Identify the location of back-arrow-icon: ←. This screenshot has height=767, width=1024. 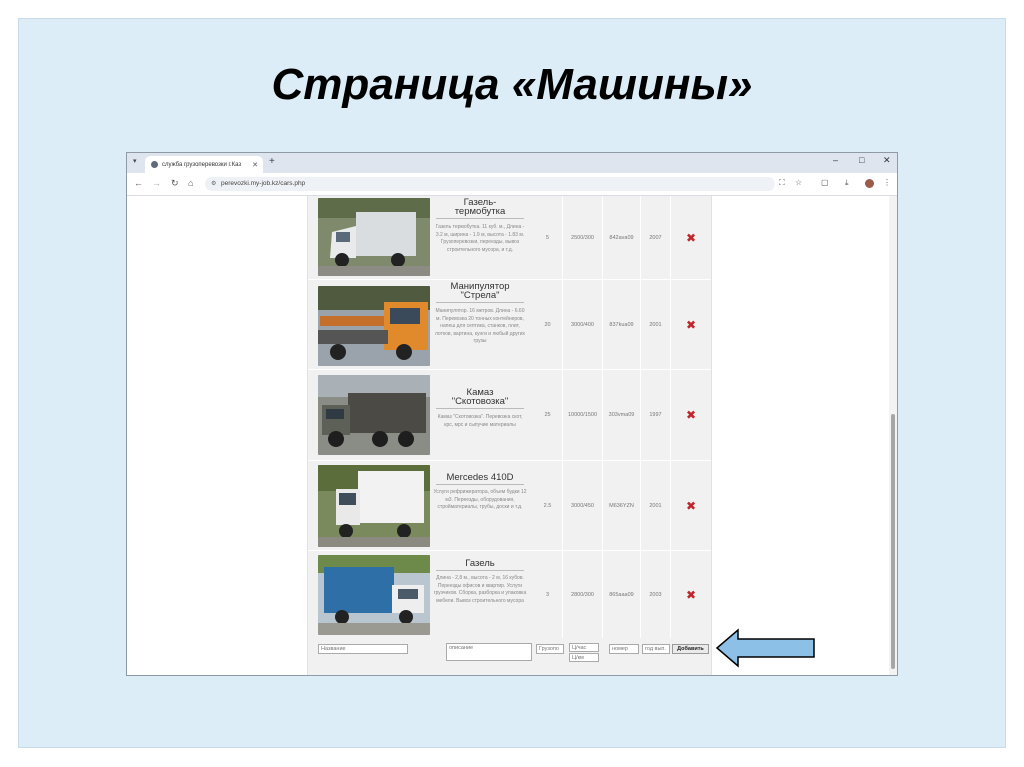
(138, 183).